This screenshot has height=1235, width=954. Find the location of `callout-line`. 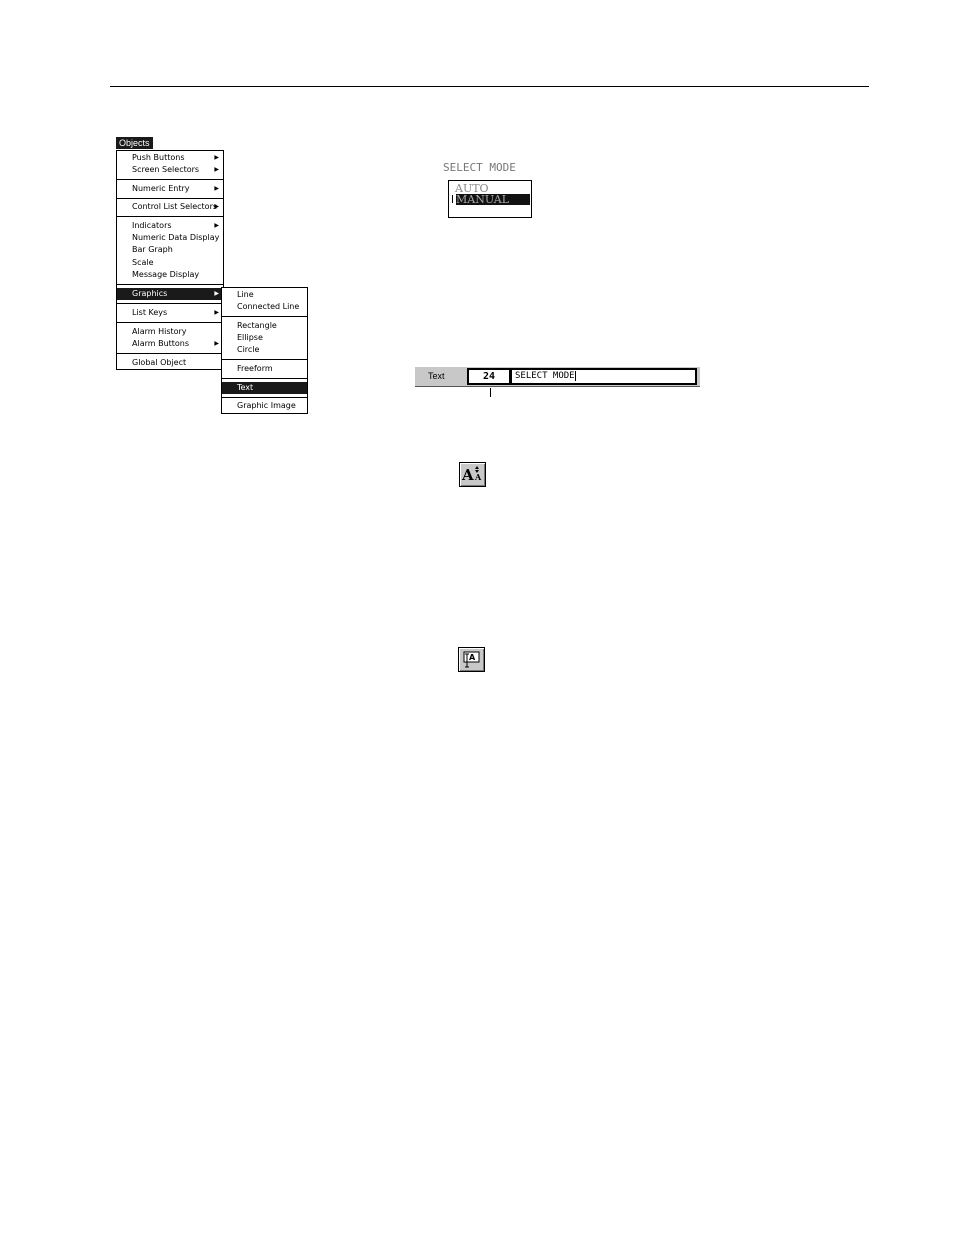

callout-line is located at coordinates (490, 392).